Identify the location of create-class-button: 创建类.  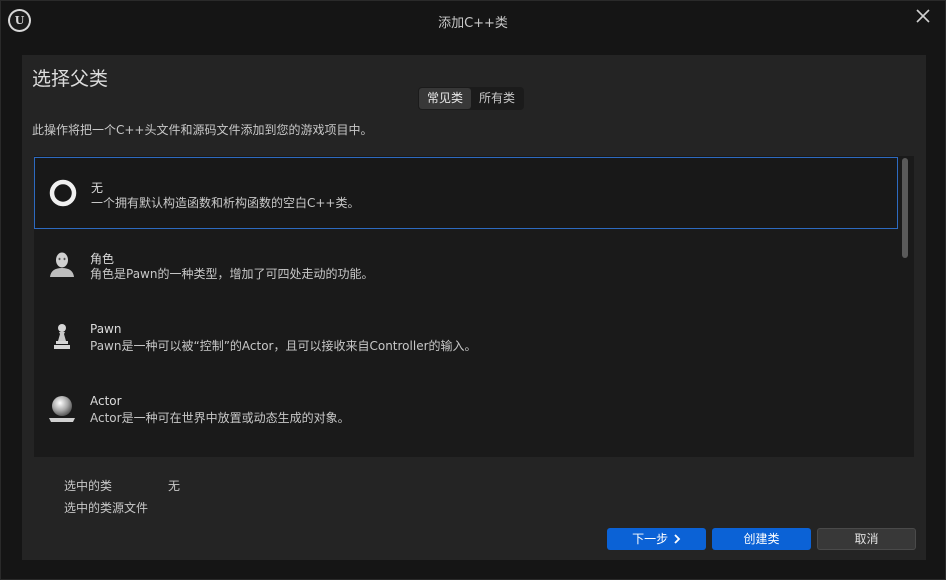
(761, 539).